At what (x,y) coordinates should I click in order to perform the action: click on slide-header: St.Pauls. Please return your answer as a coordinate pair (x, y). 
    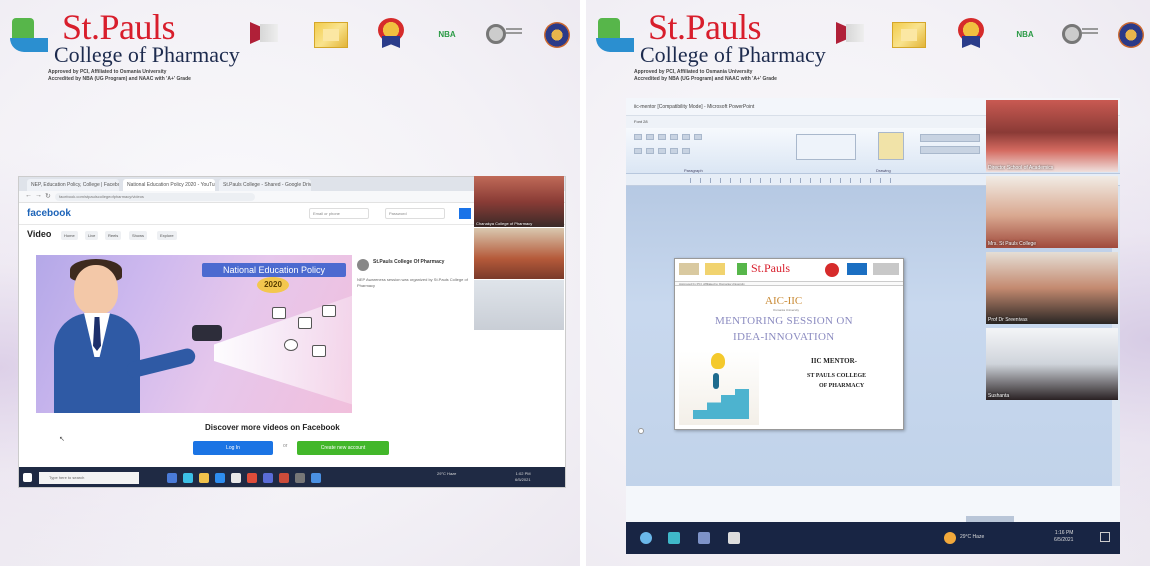
    Looking at the image, I should click on (789, 269).